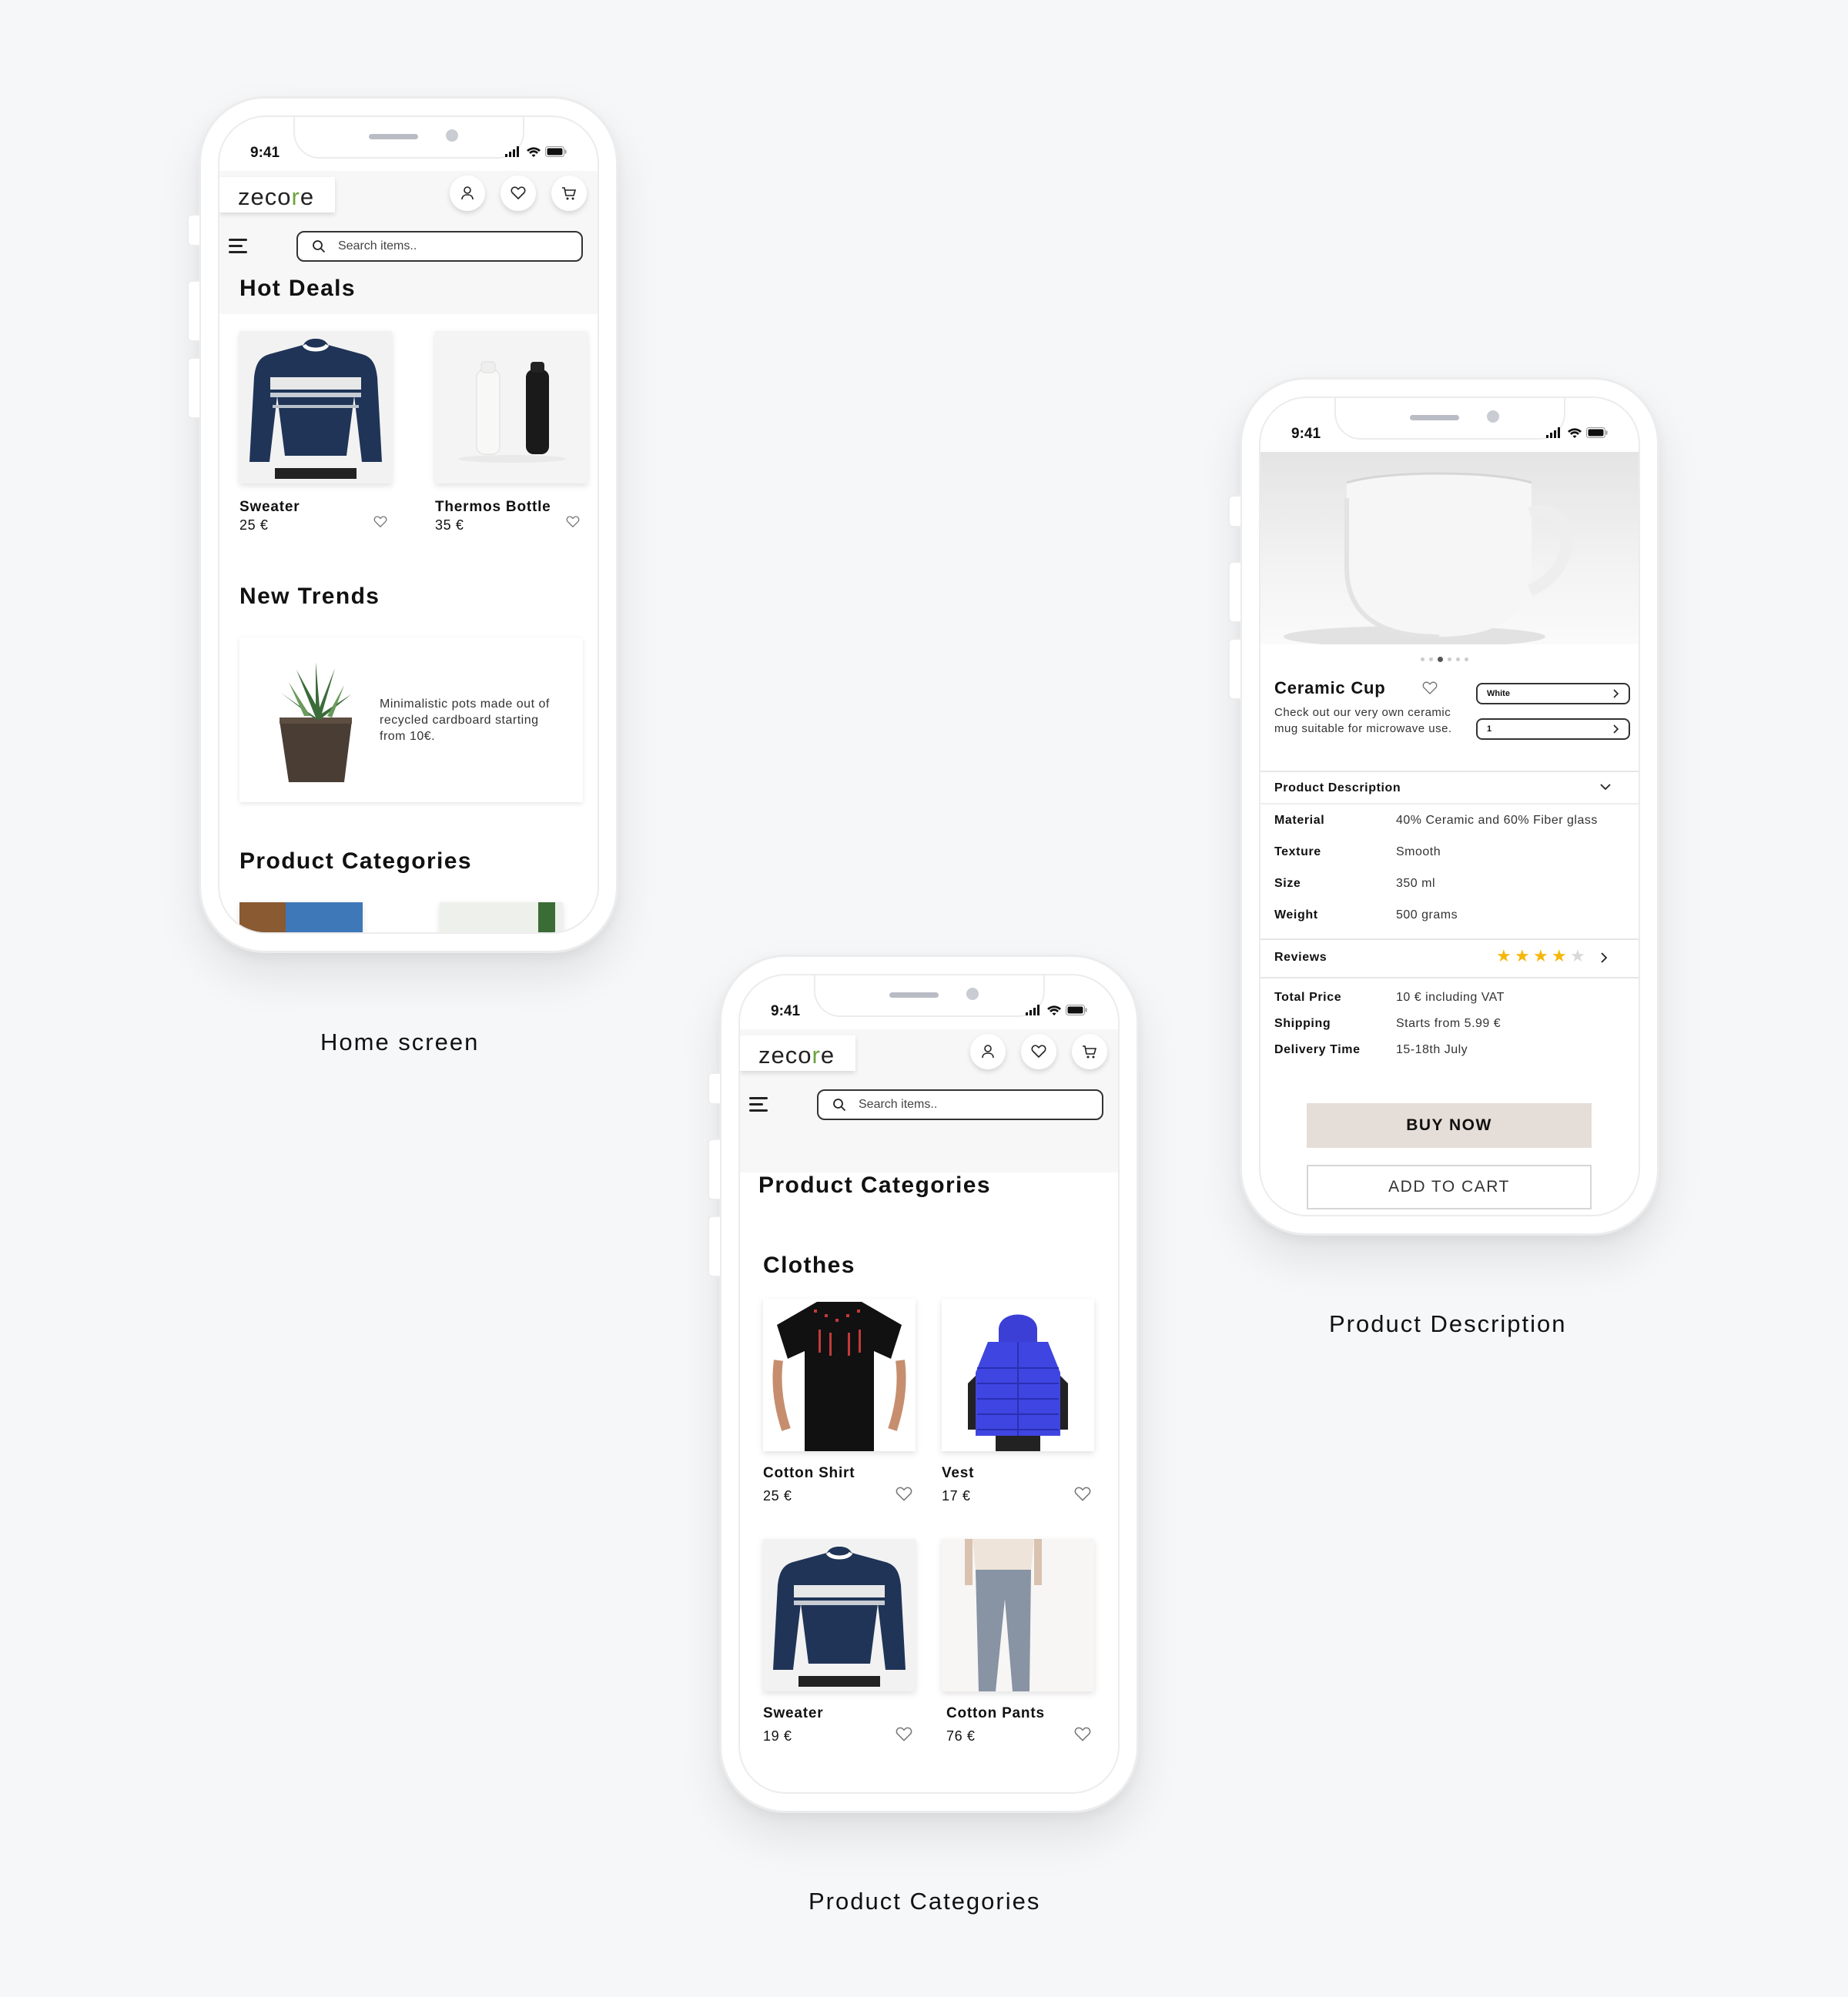  What do you see at coordinates (925, 1901) in the screenshot?
I see `categories-caption: Product Categories` at bounding box center [925, 1901].